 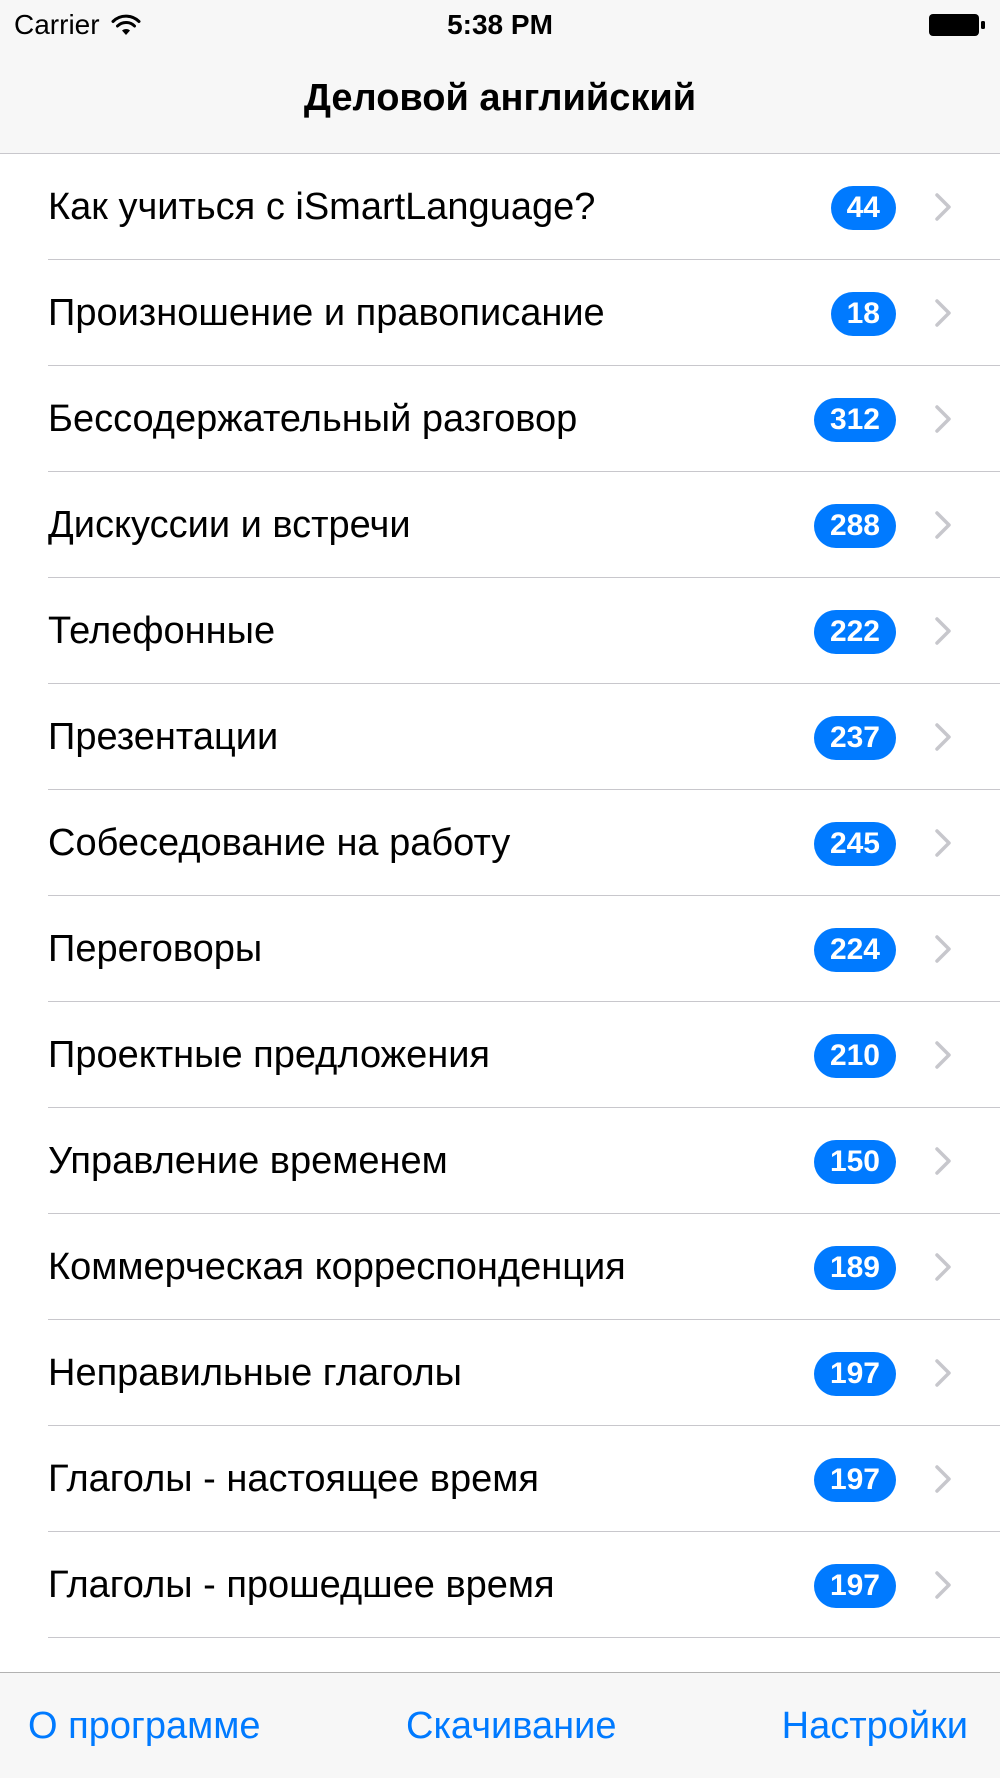 I want to click on count-badge: 245, so click(x=854, y=844).